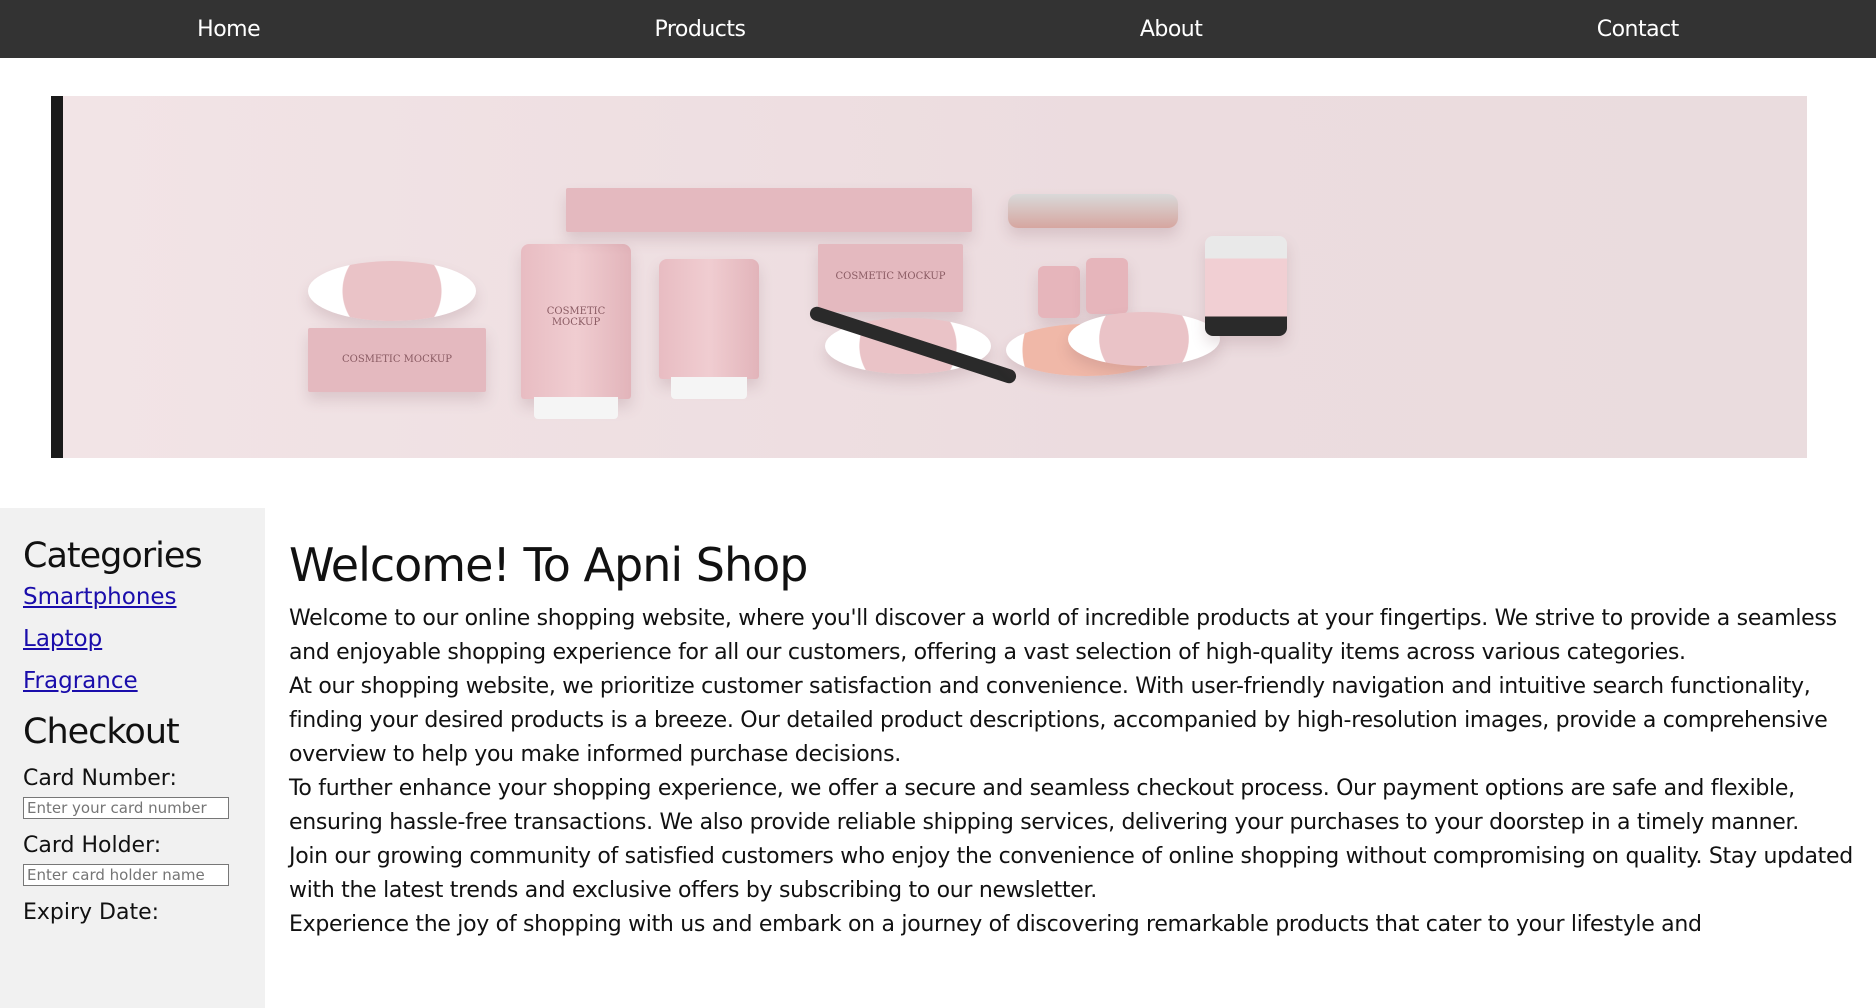  Describe the element at coordinates (113, 556) in the screenshot. I see `categories-heading: Categories` at that location.